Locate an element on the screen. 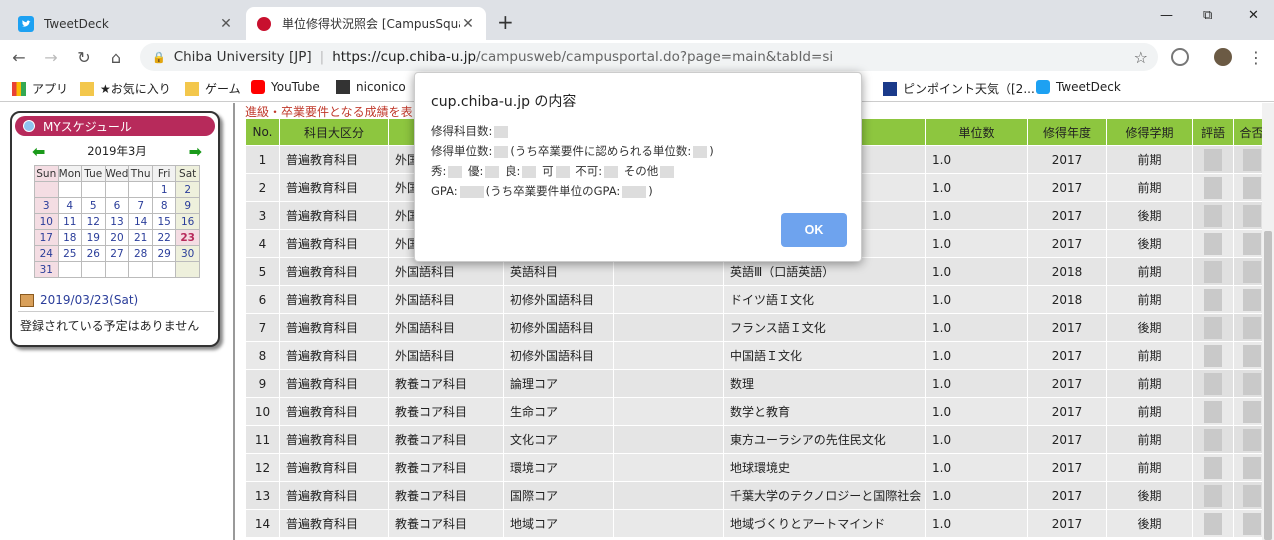  table-row: 12 普遍教育科目 教養コア科目 環境コア 地球環境史 1.0 2017 前期 is located at coordinates (757, 467).